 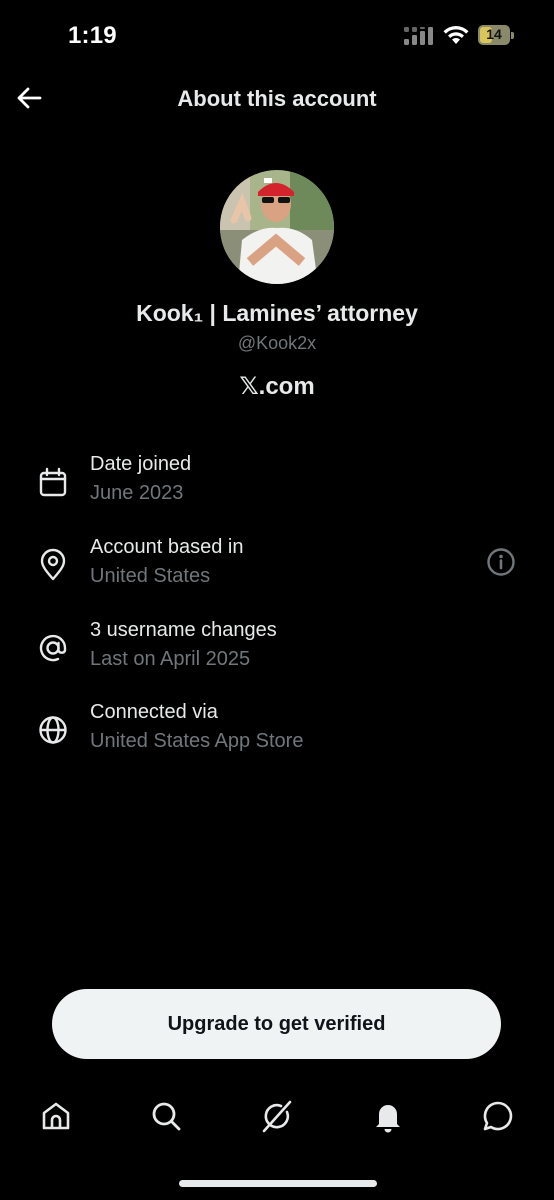 I want to click on globe-icon, so click(x=53, y=730).